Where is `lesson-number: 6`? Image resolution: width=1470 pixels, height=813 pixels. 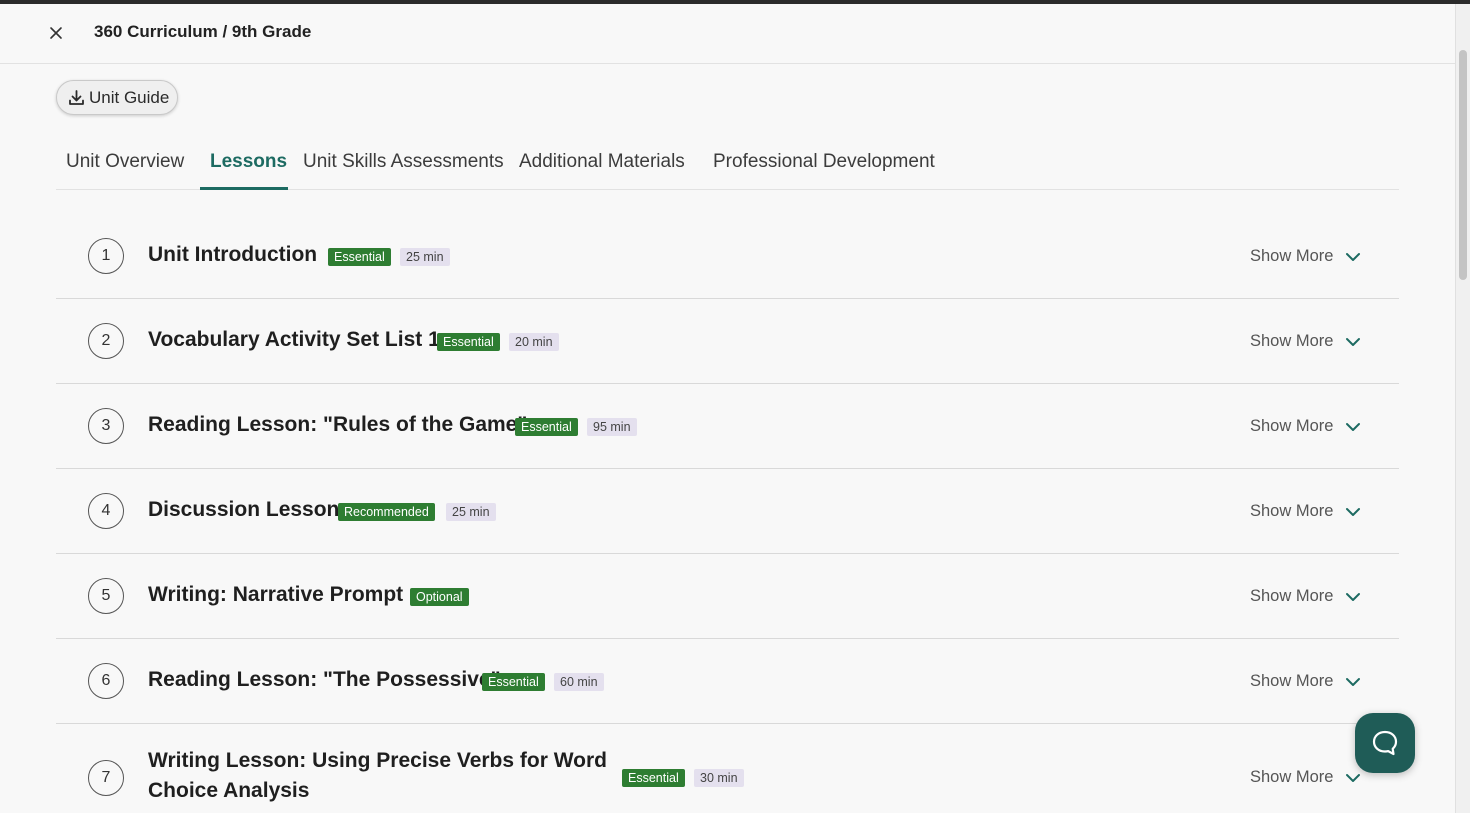
lesson-number: 6 is located at coordinates (106, 681).